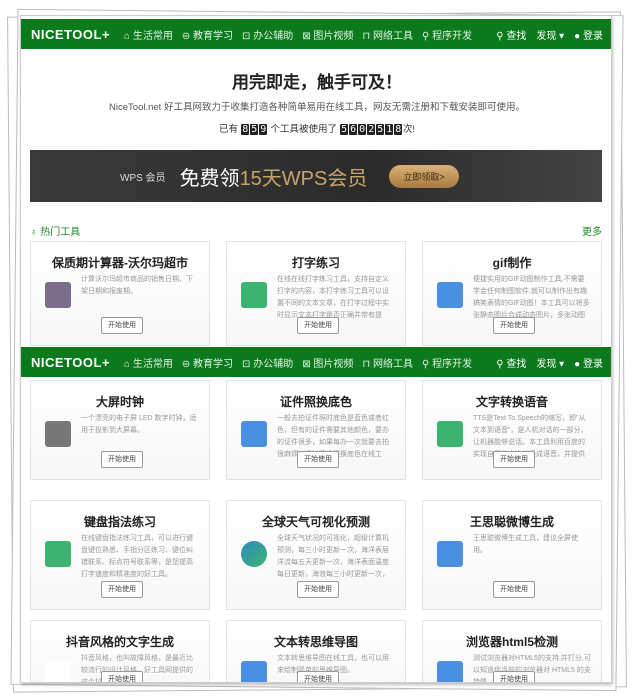  What do you see at coordinates (512, 262) in the screenshot?
I see `tool-title: gif制作` at bounding box center [512, 262].